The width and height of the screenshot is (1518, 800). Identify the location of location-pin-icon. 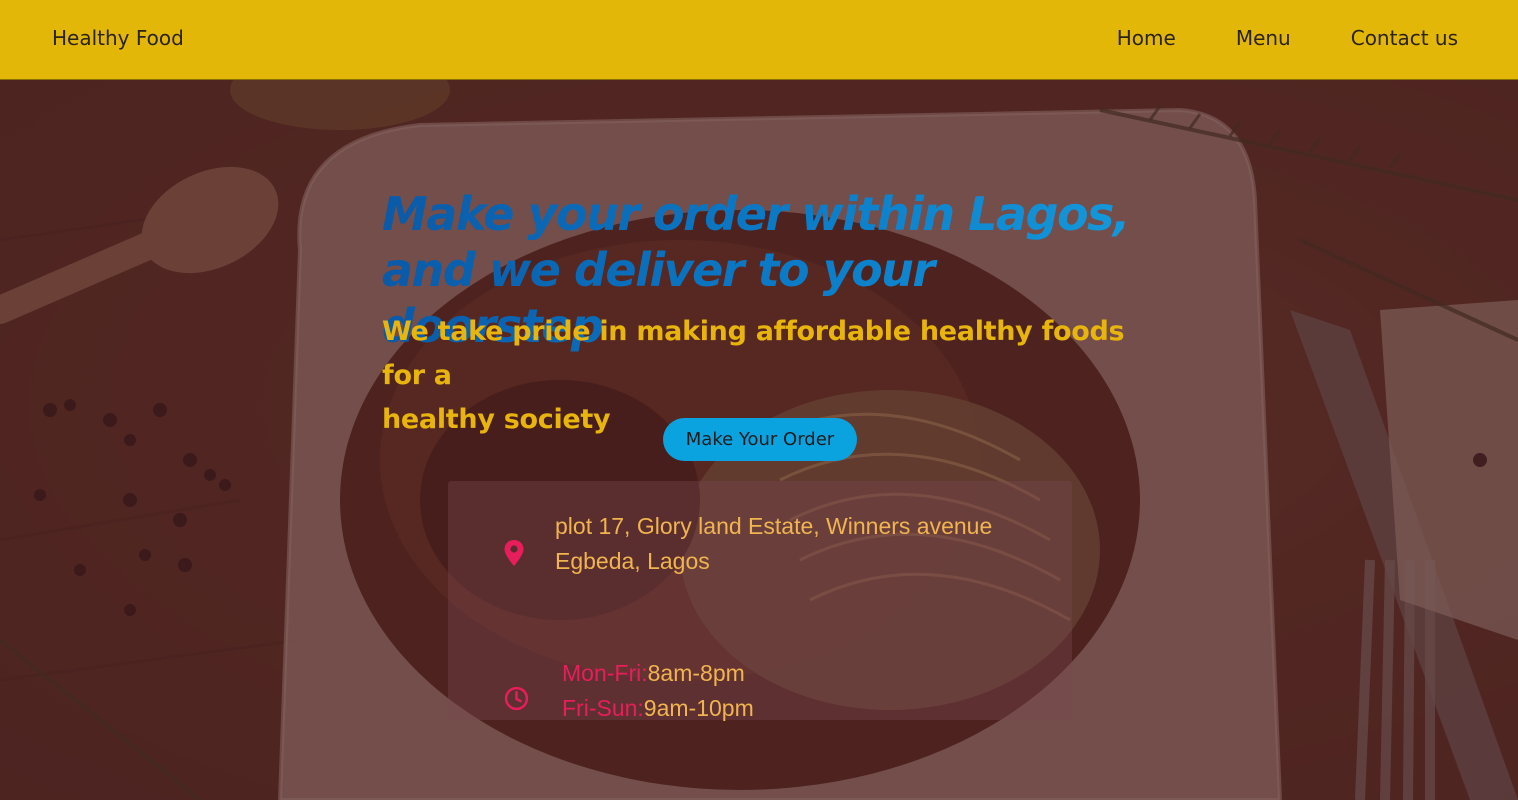
(514, 553).